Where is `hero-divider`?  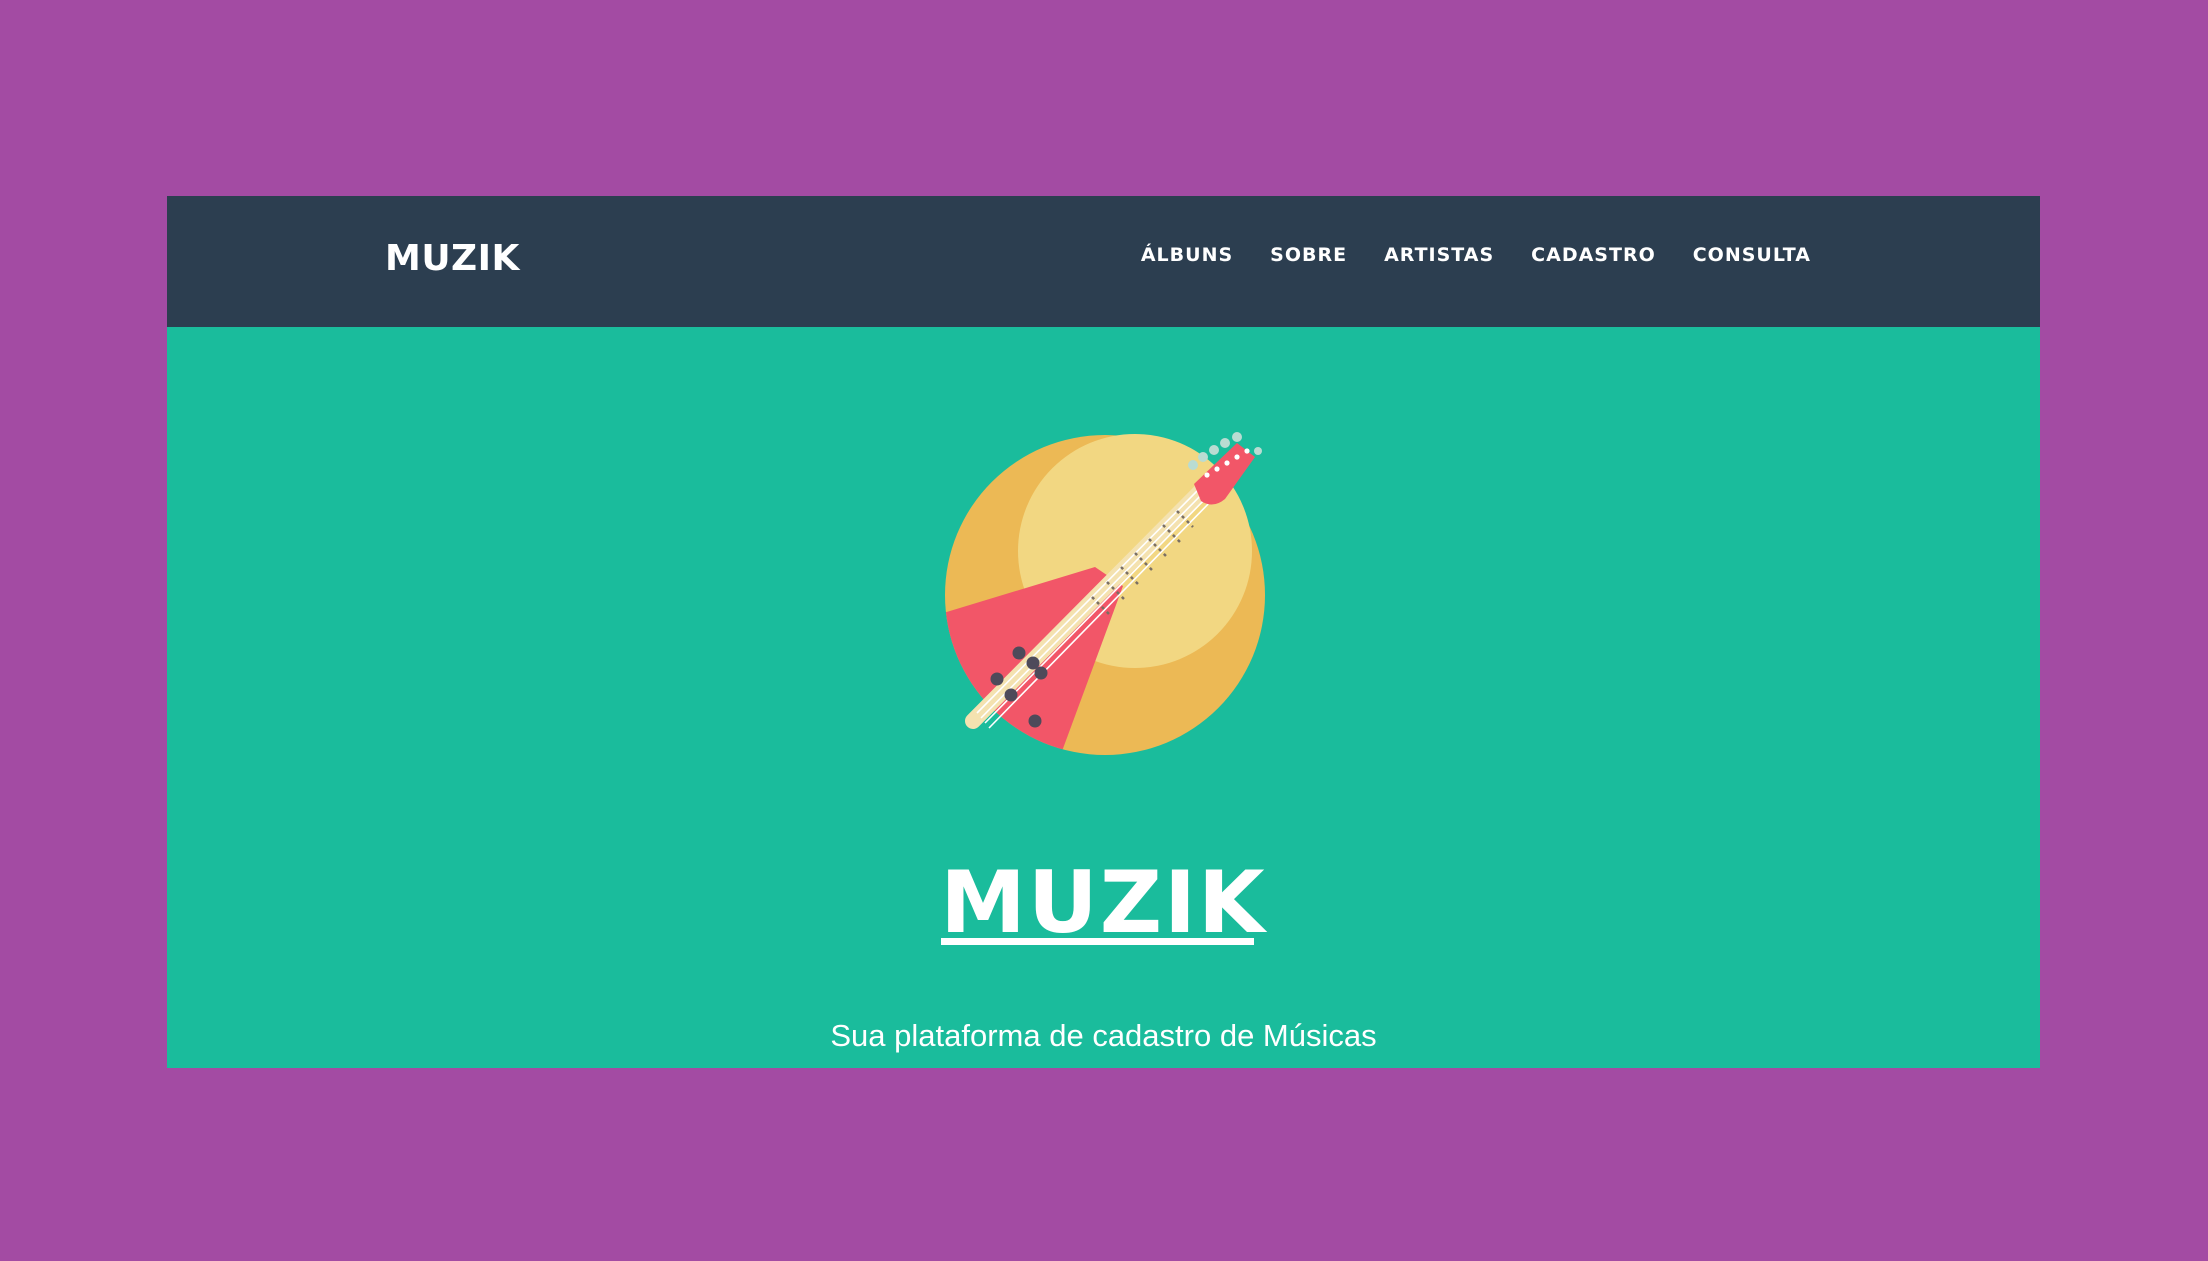 hero-divider is located at coordinates (1097, 941).